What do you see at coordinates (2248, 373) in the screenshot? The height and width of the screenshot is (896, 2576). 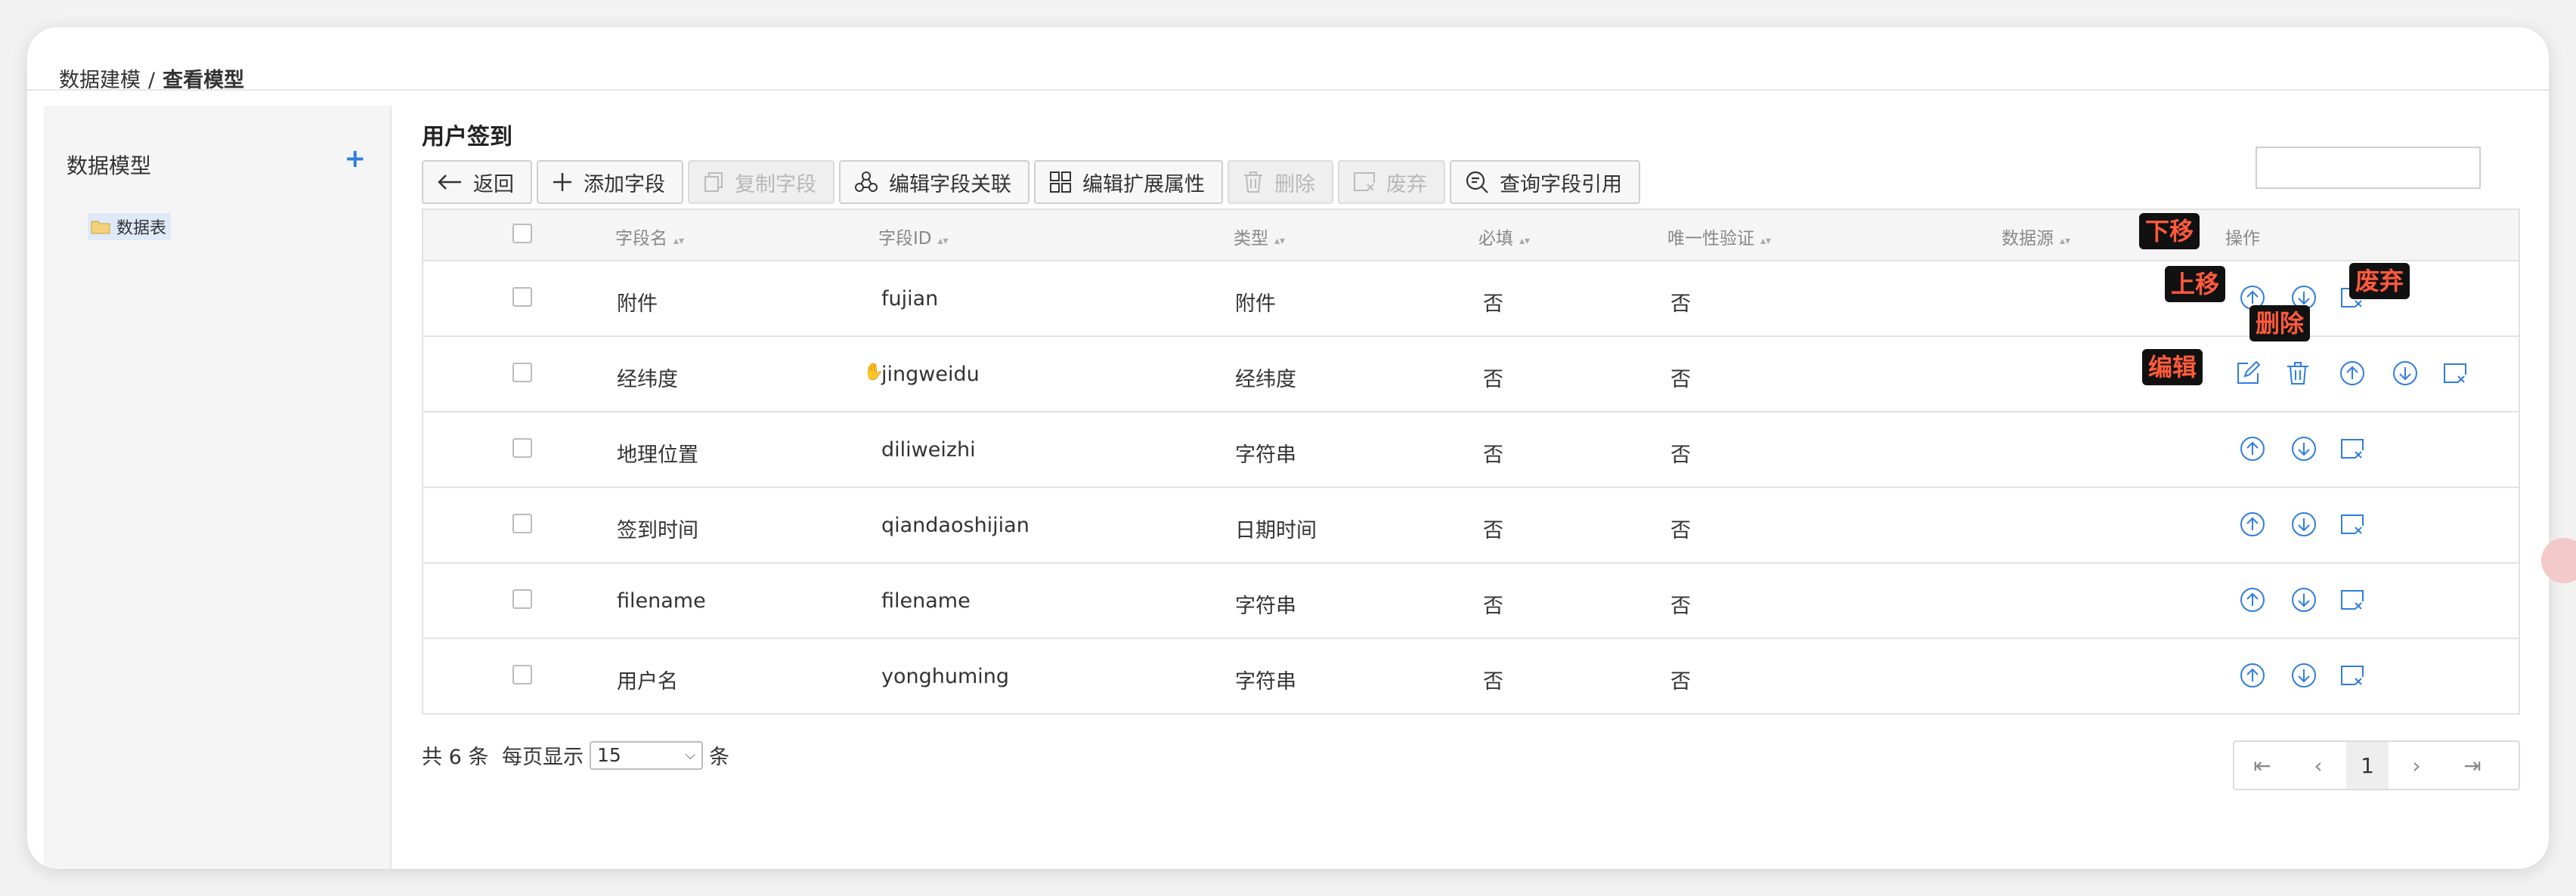 I see `edit-icon` at bounding box center [2248, 373].